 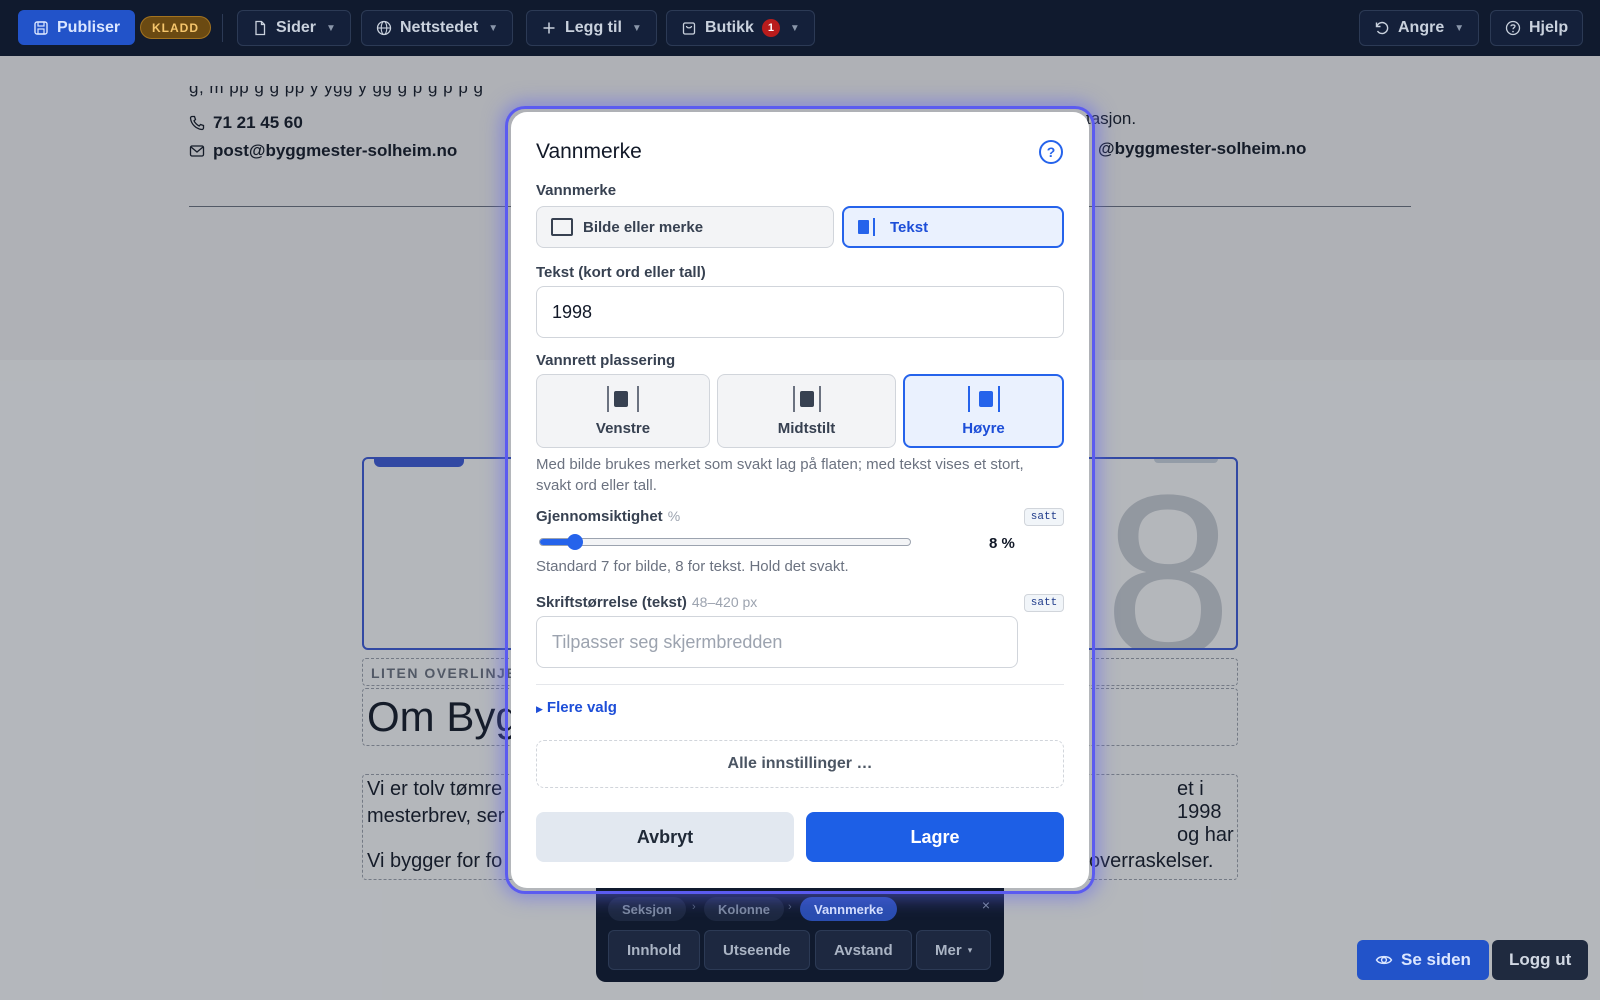 I want to click on position-label: Vannrett plassering, so click(x=606, y=360).